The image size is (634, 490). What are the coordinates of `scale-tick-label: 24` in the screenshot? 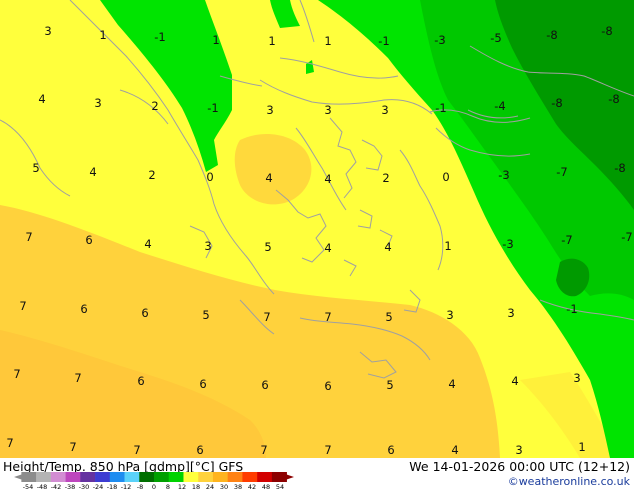 It's located at (210, 486).